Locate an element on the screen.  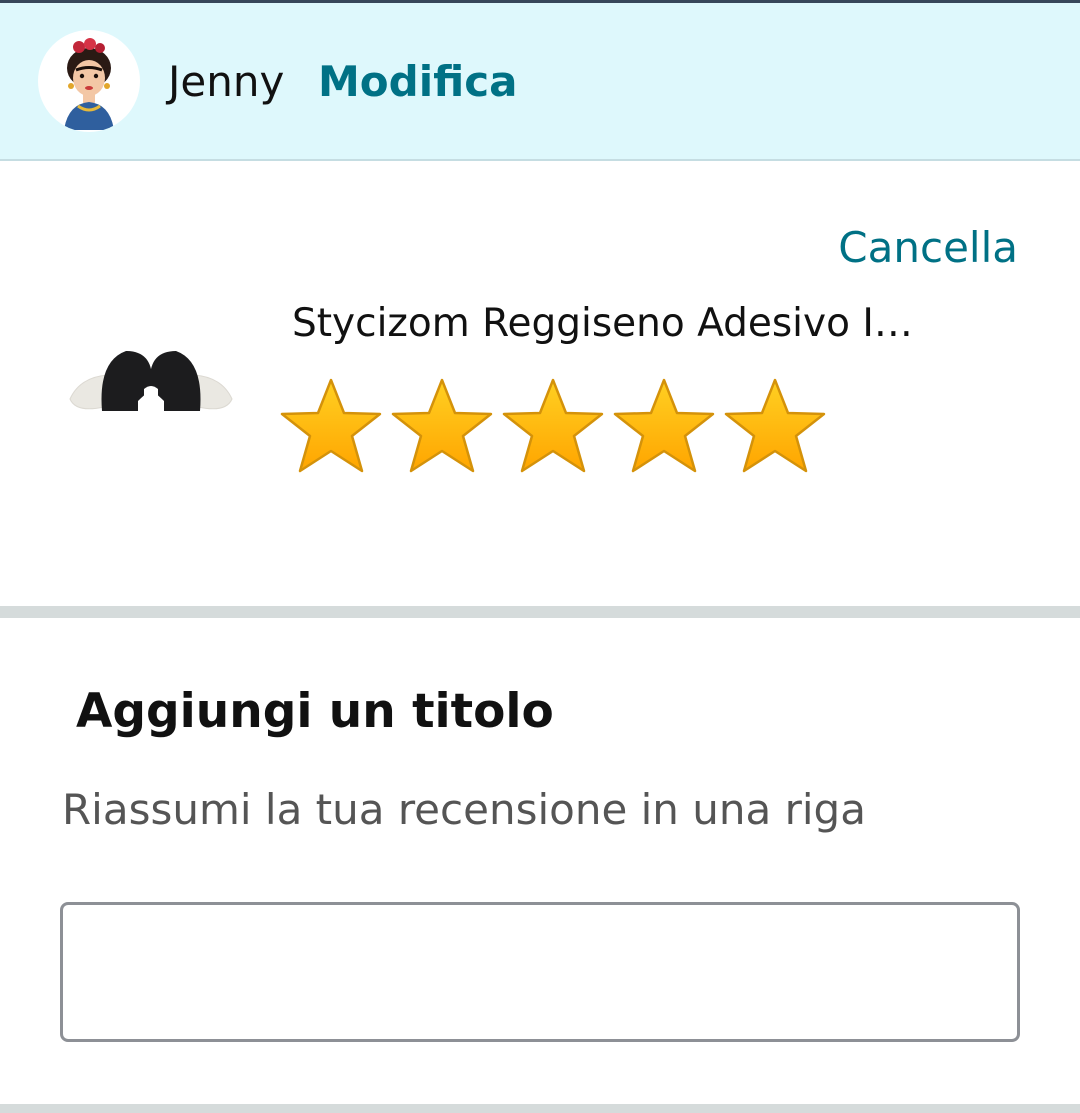
product-image is located at coordinates (151, 381).